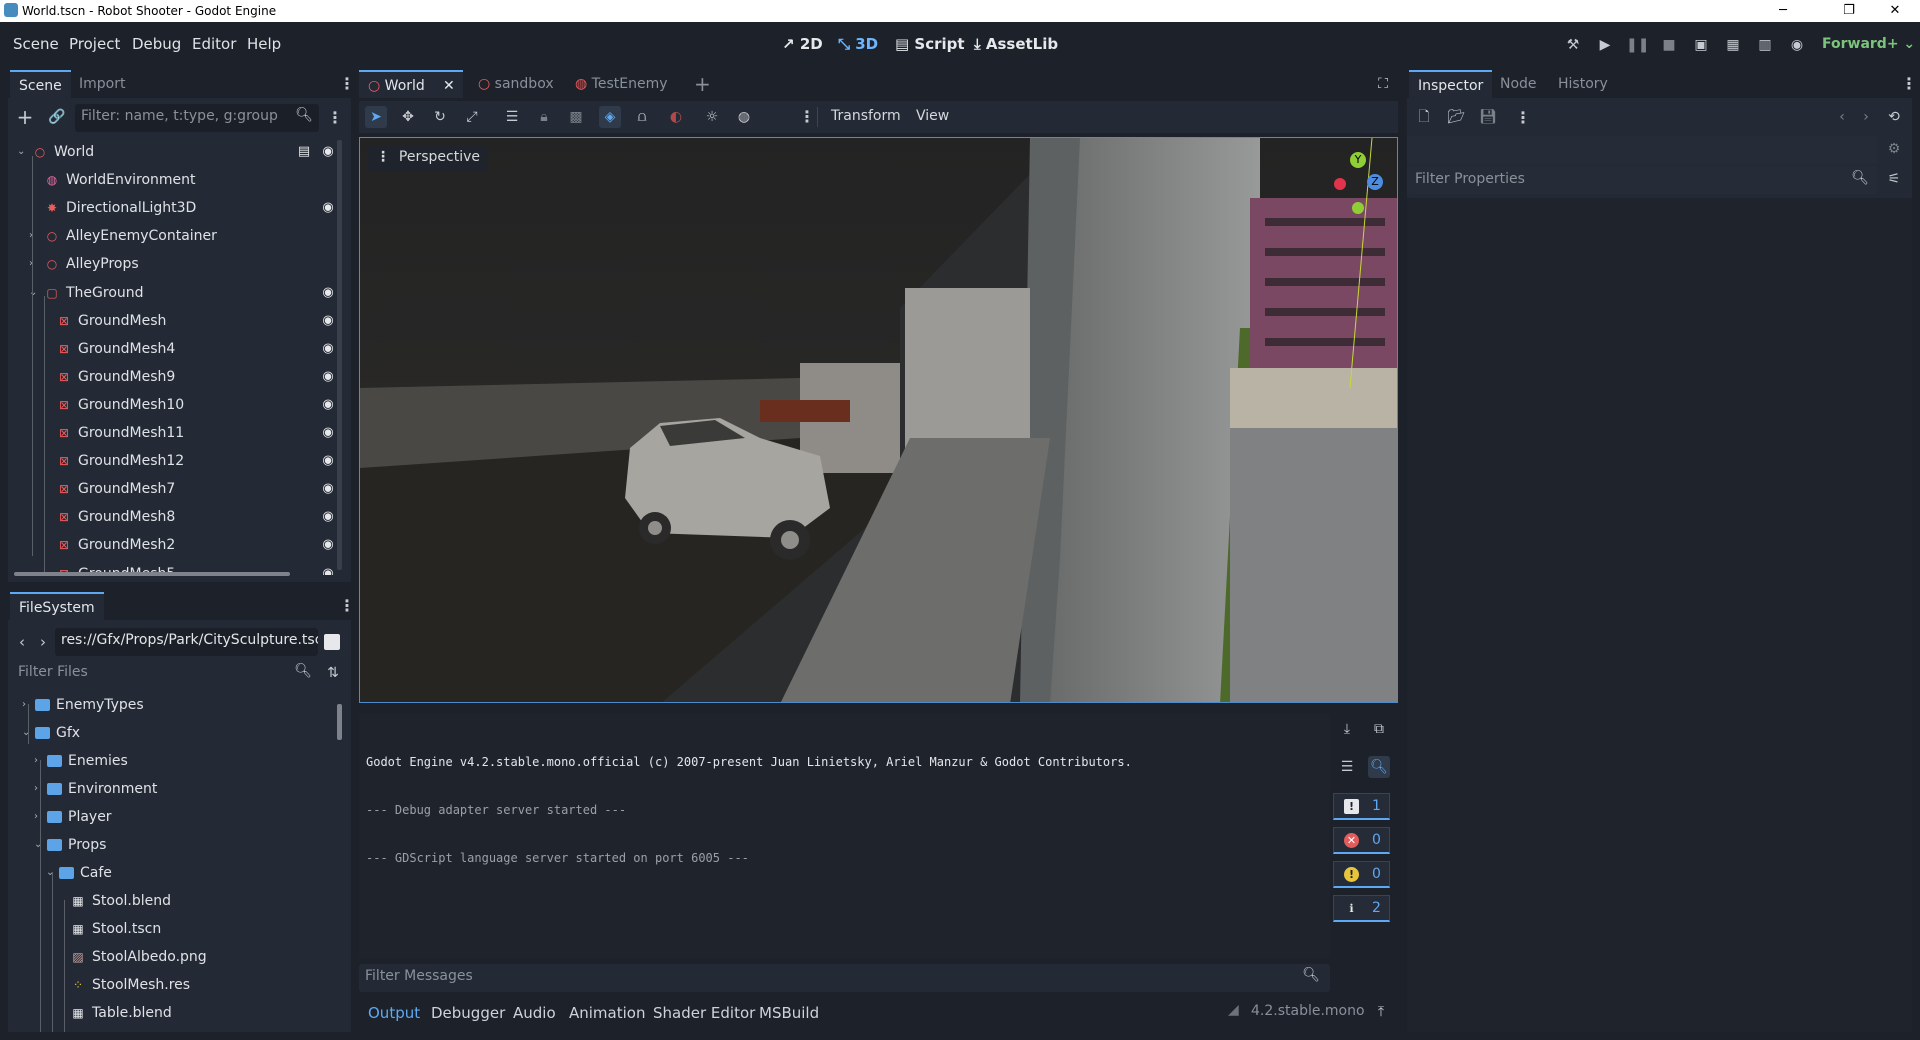 This screenshot has width=1920, height=1040. What do you see at coordinates (930, 44) in the screenshot?
I see `workspace-script-button: ▤ Script` at bounding box center [930, 44].